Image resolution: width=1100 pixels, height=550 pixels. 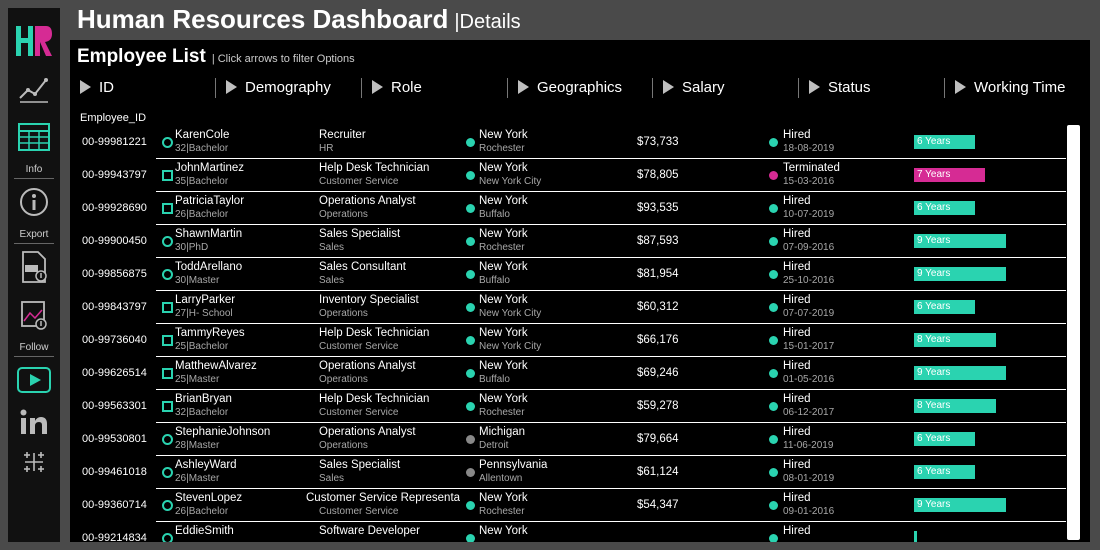 What do you see at coordinates (501, 478) in the screenshot?
I see `employee-city: Allentown` at bounding box center [501, 478].